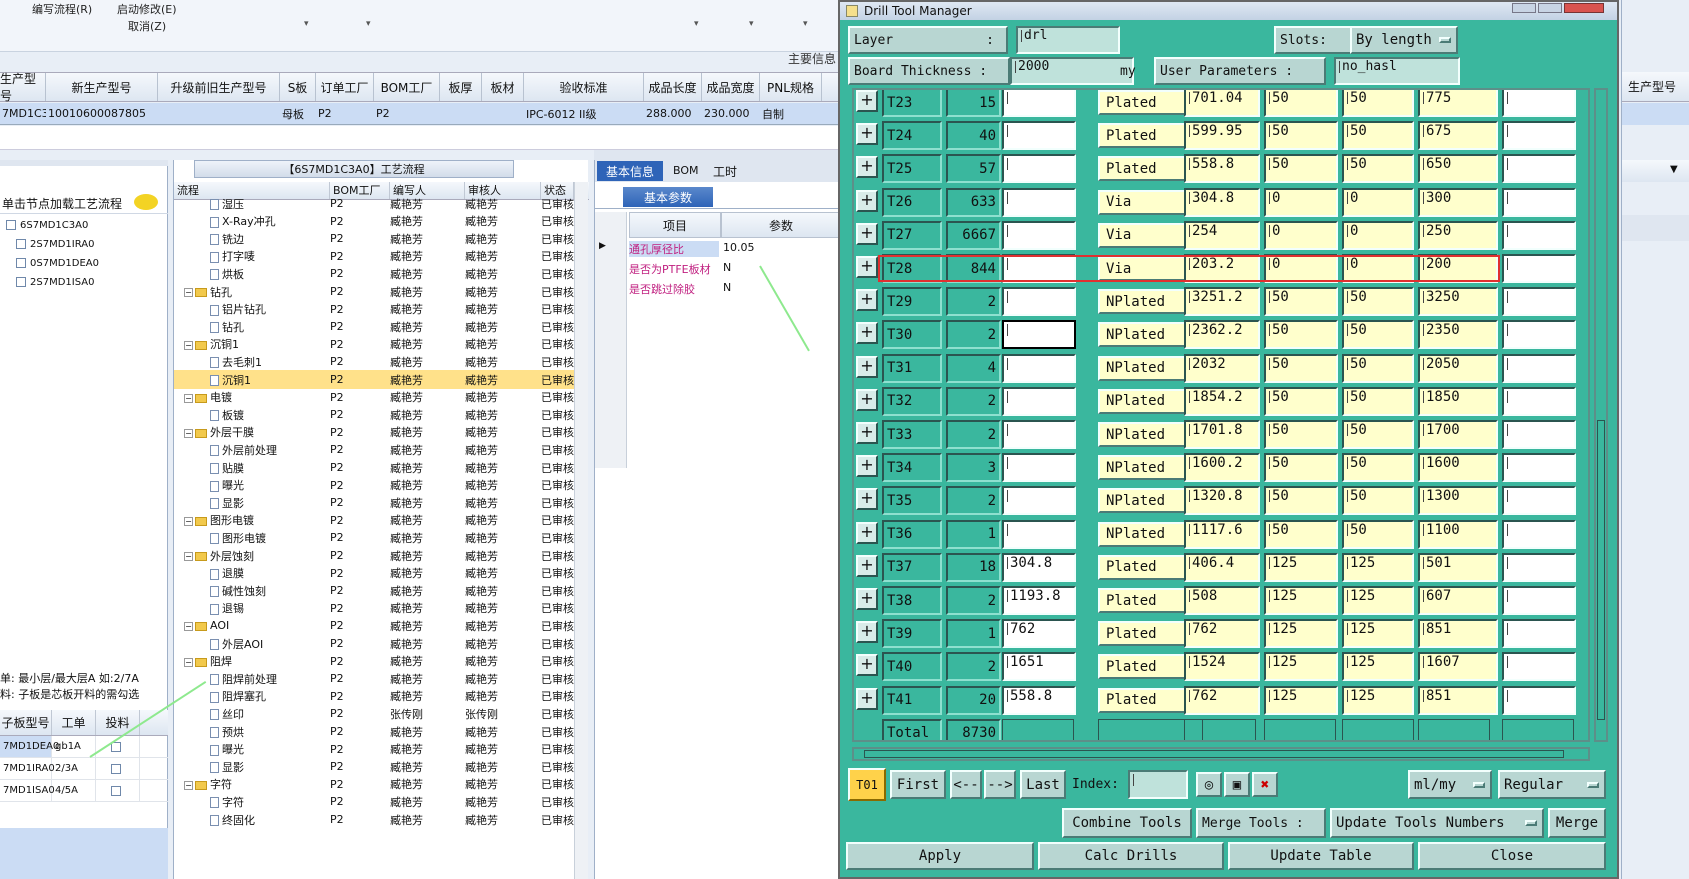  Describe the element at coordinates (47, 225) in the screenshot. I see `tree-node: 6S7MD1C3A0` at that location.